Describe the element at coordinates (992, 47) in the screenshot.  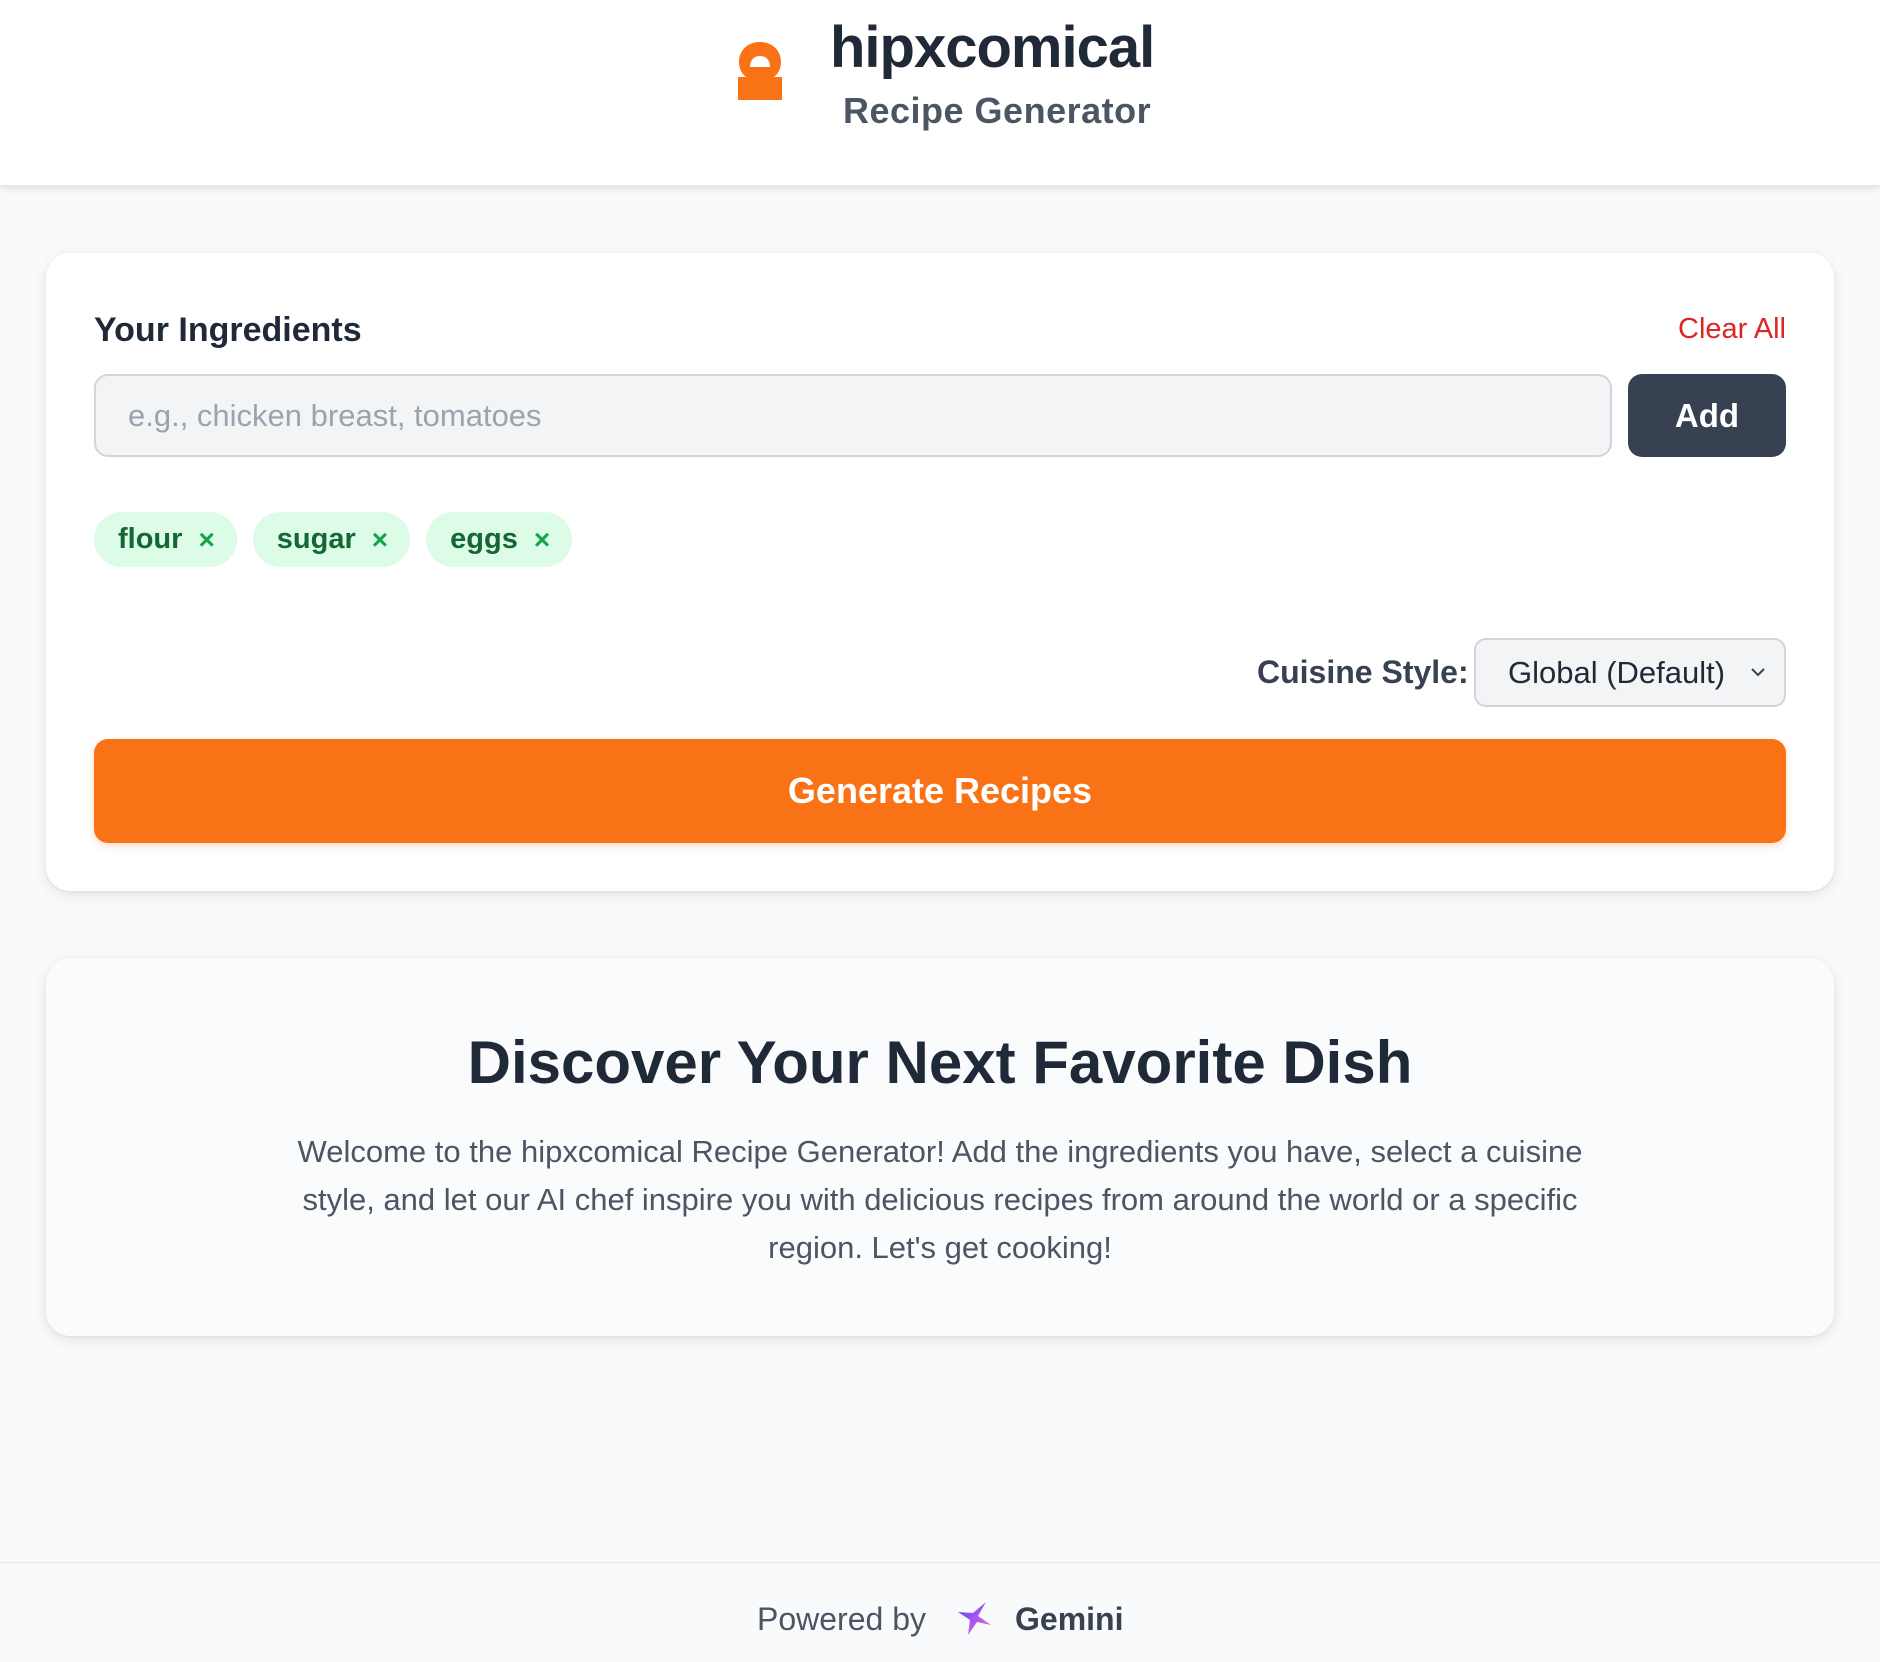
I see `brand-title: hipxcomical` at that location.